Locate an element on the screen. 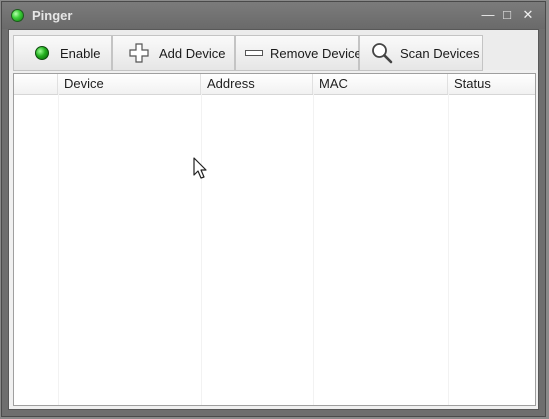 The width and height of the screenshot is (549, 419). window-title: Pinger is located at coordinates (52, 15).